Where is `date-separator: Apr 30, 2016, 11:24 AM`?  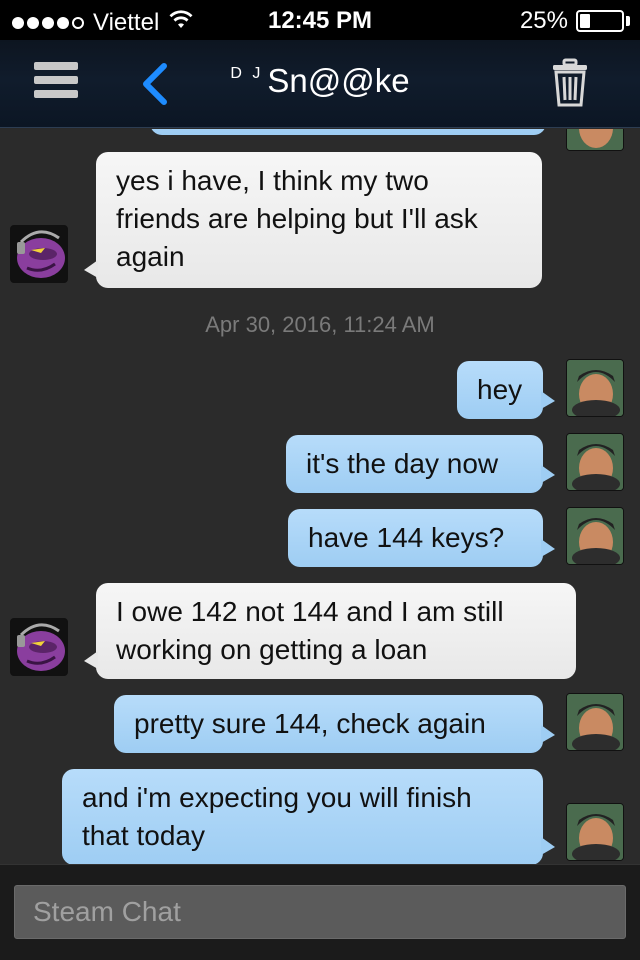
date-separator: Apr 30, 2016, 11:24 AM is located at coordinates (320, 324).